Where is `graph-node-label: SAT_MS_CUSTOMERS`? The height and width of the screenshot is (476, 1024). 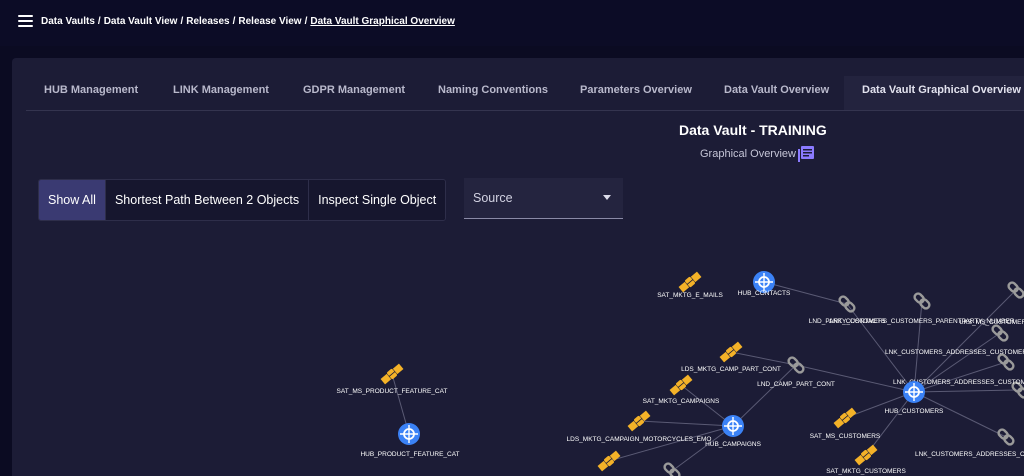
graph-node-label: SAT_MS_CUSTOMERS is located at coordinates (845, 436).